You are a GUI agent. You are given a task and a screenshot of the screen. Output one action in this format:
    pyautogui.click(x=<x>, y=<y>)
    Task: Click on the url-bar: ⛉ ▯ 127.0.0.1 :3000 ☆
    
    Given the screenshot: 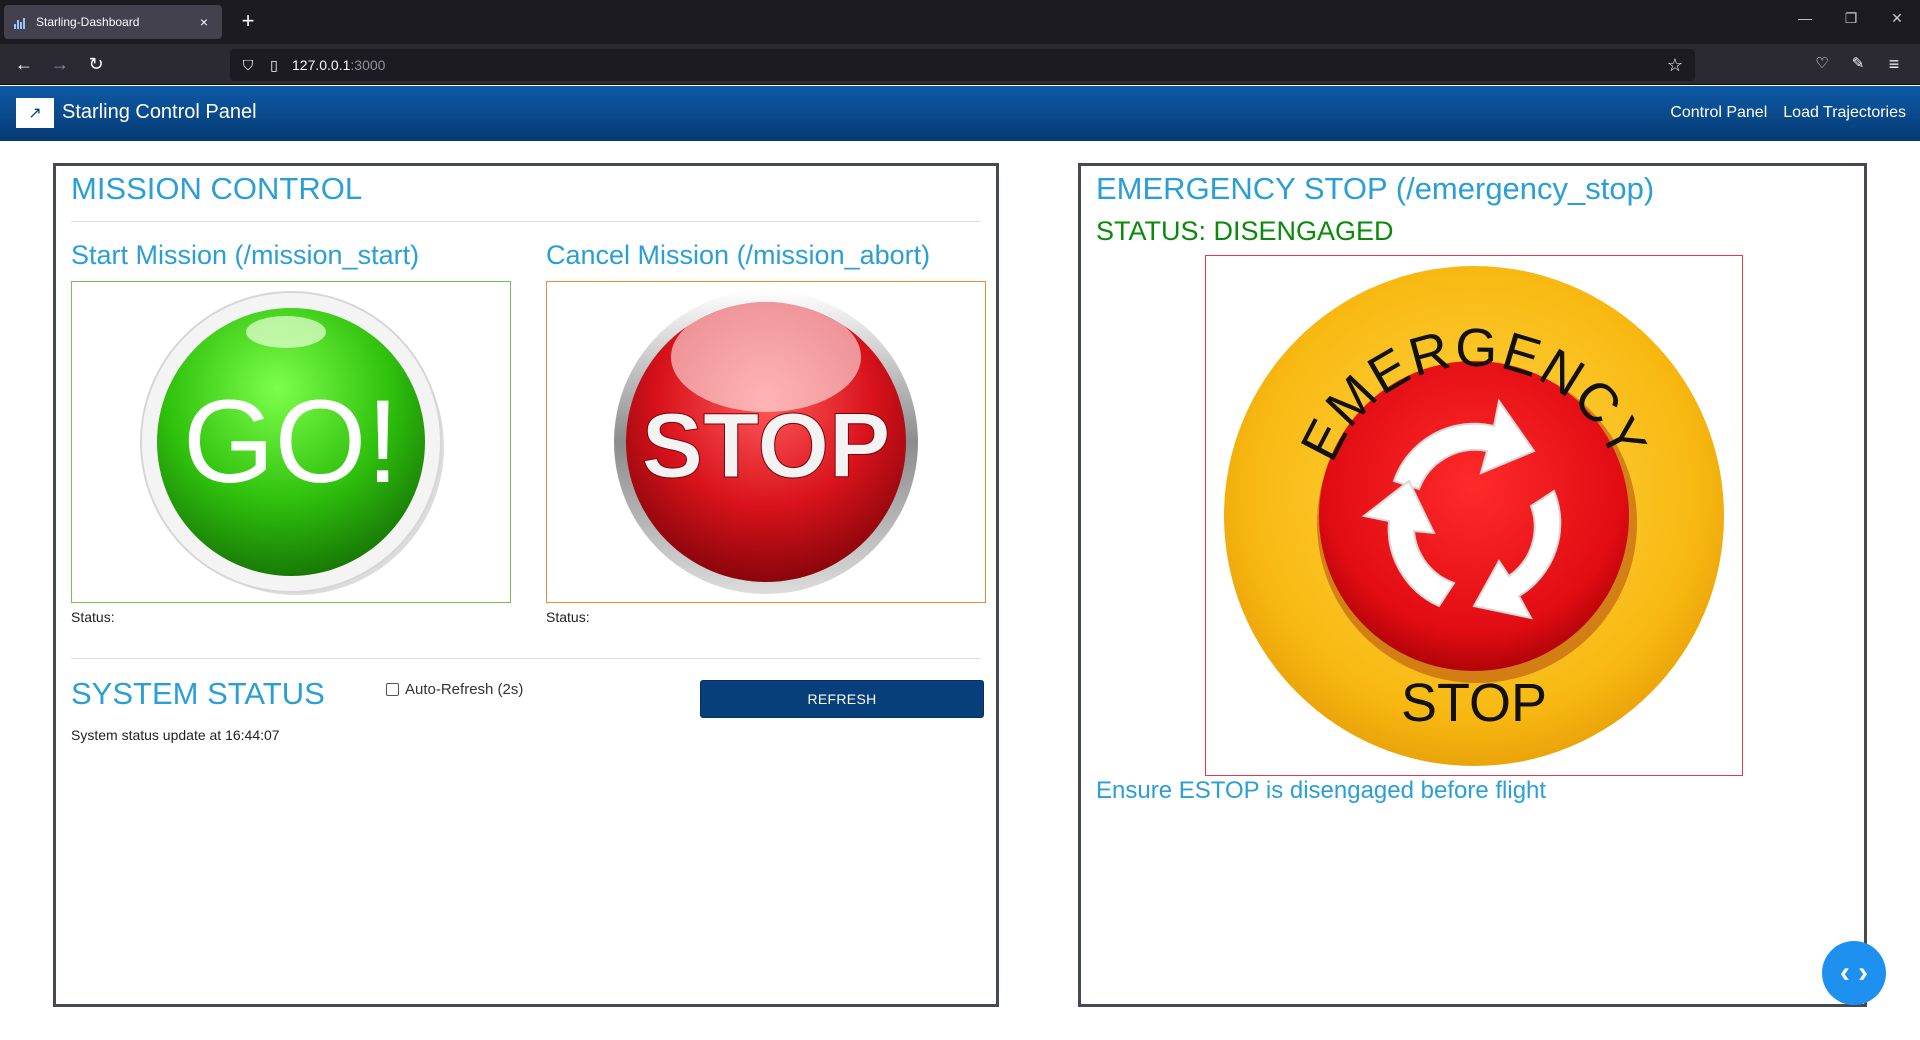 What is the action you would take?
    pyautogui.click(x=962, y=65)
    